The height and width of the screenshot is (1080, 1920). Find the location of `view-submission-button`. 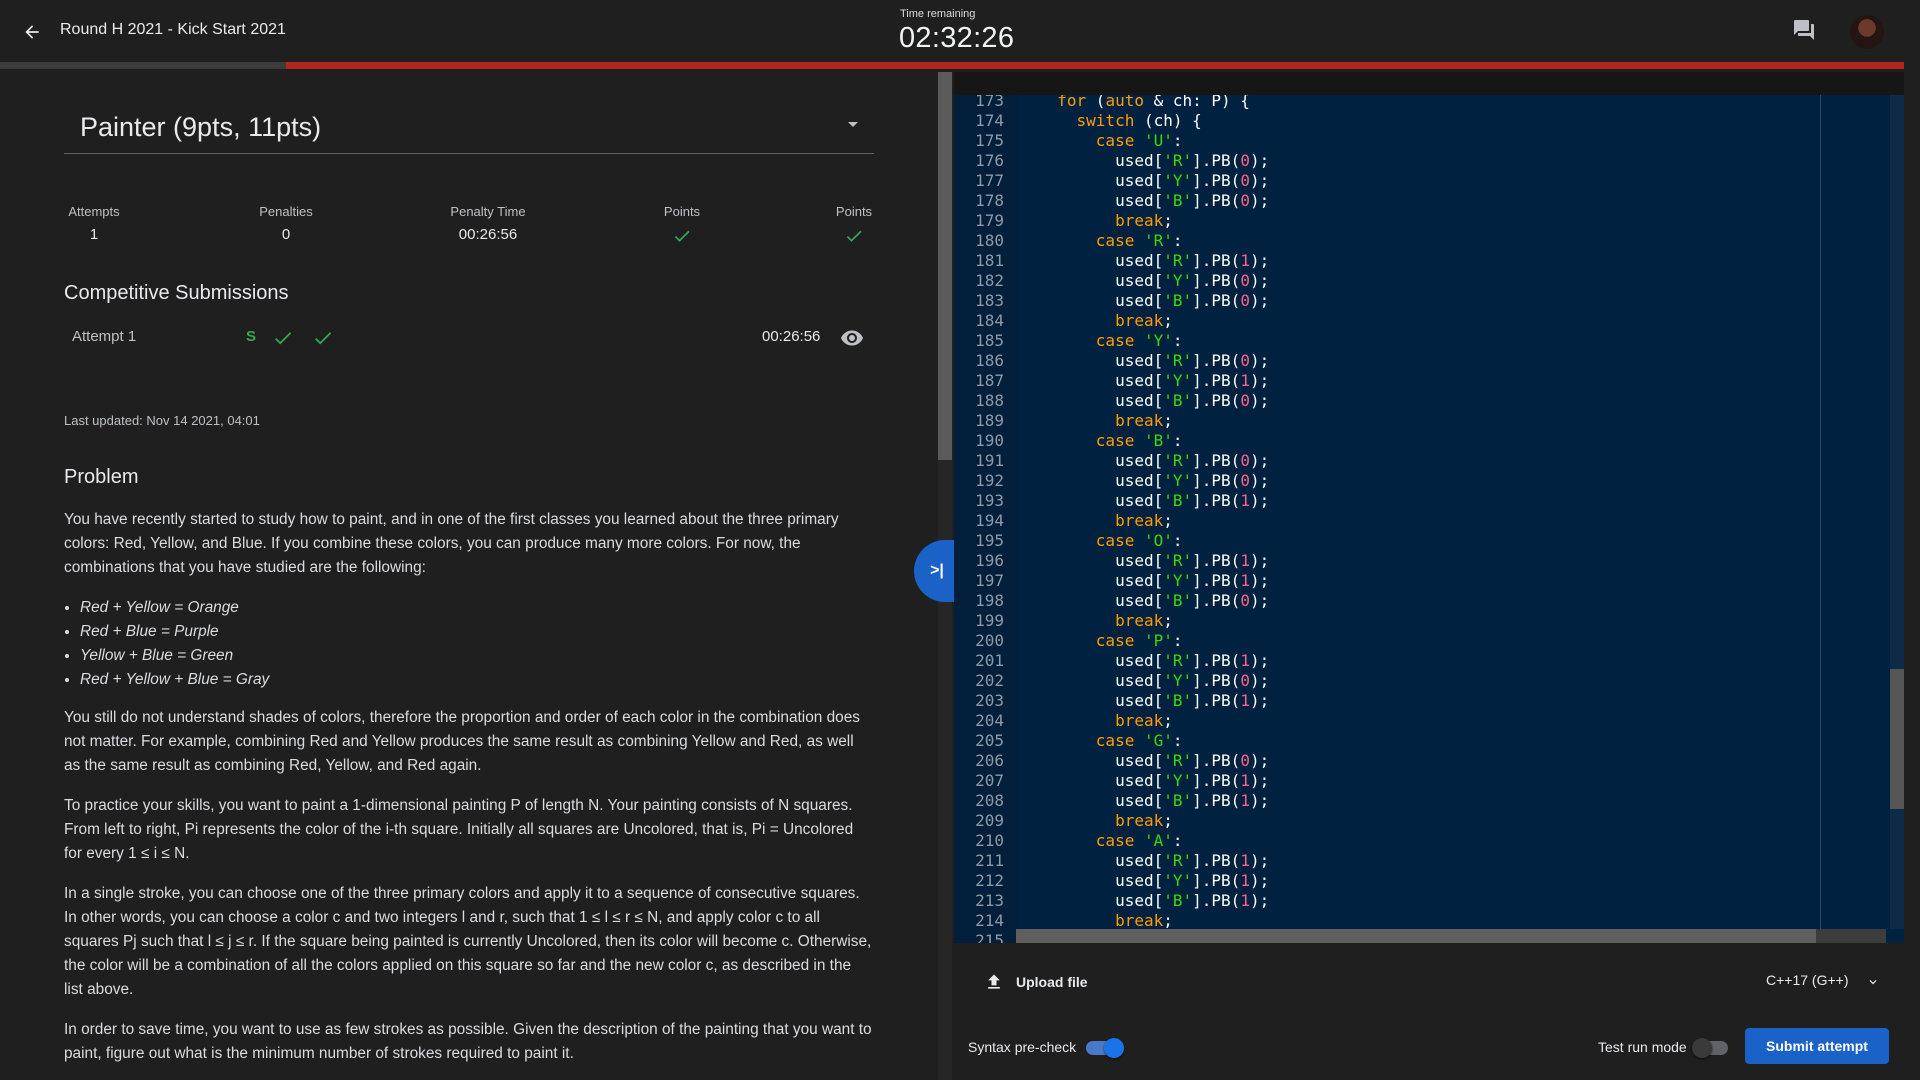

view-submission-button is located at coordinates (852, 338).